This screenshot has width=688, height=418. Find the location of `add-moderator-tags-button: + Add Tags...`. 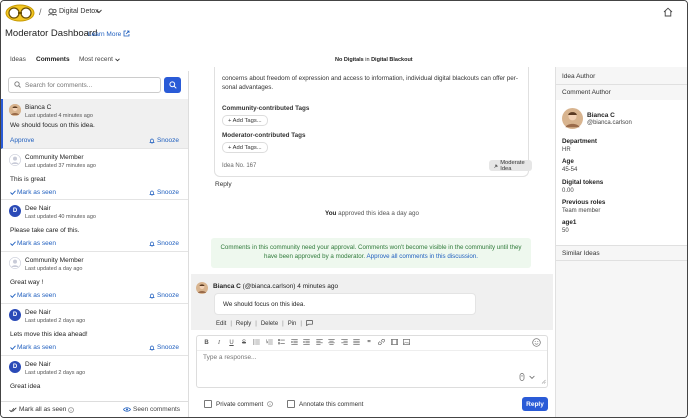

add-moderator-tags-button: + Add Tags... is located at coordinates (245, 147).